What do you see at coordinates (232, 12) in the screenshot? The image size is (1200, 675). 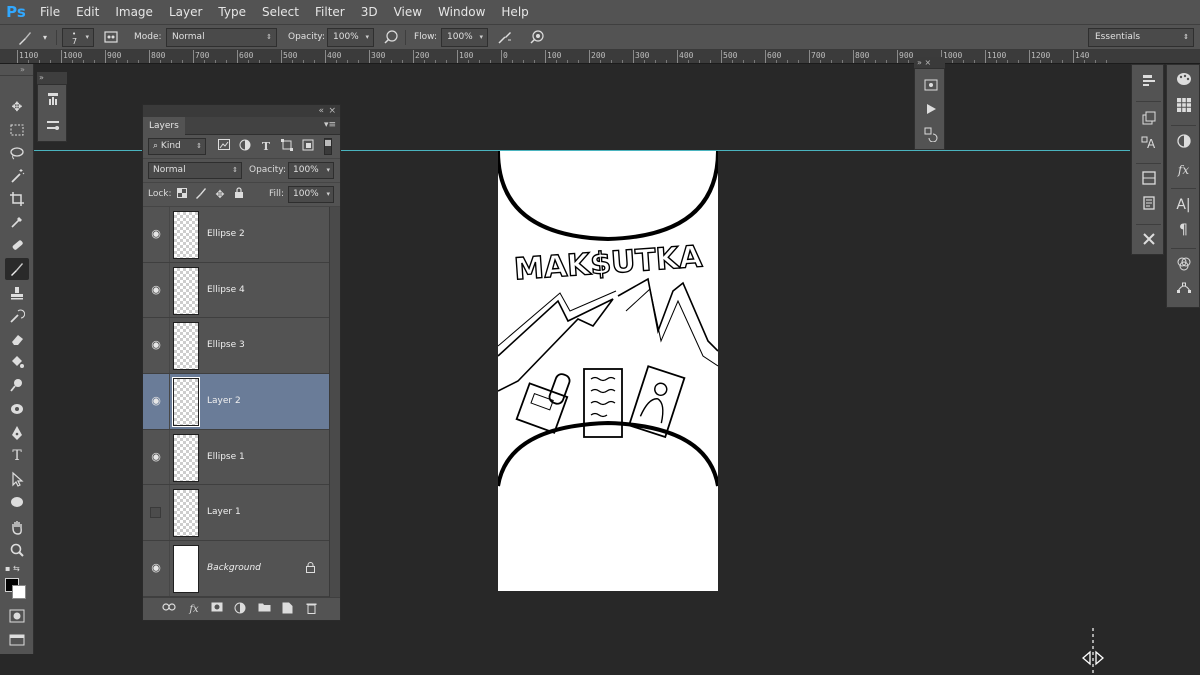 I see `menu-type: Type` at bounding box center [232, 12].